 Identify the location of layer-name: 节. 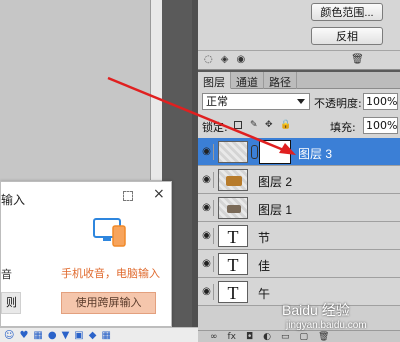
(264, 238).